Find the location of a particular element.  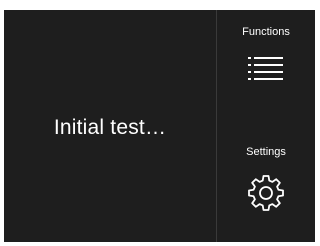

functions-button: Functions is located at coordinates (266, 68).